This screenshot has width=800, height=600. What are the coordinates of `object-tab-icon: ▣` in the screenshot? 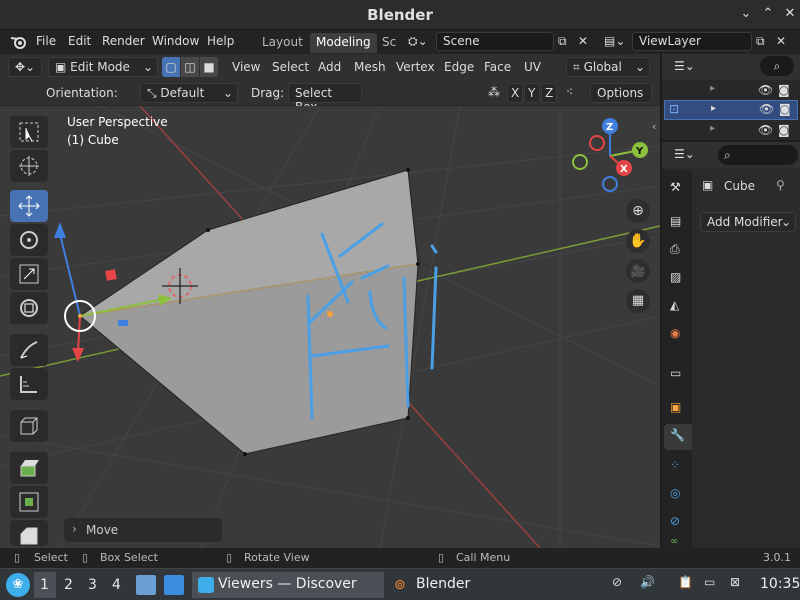 It's located at (675, 407).